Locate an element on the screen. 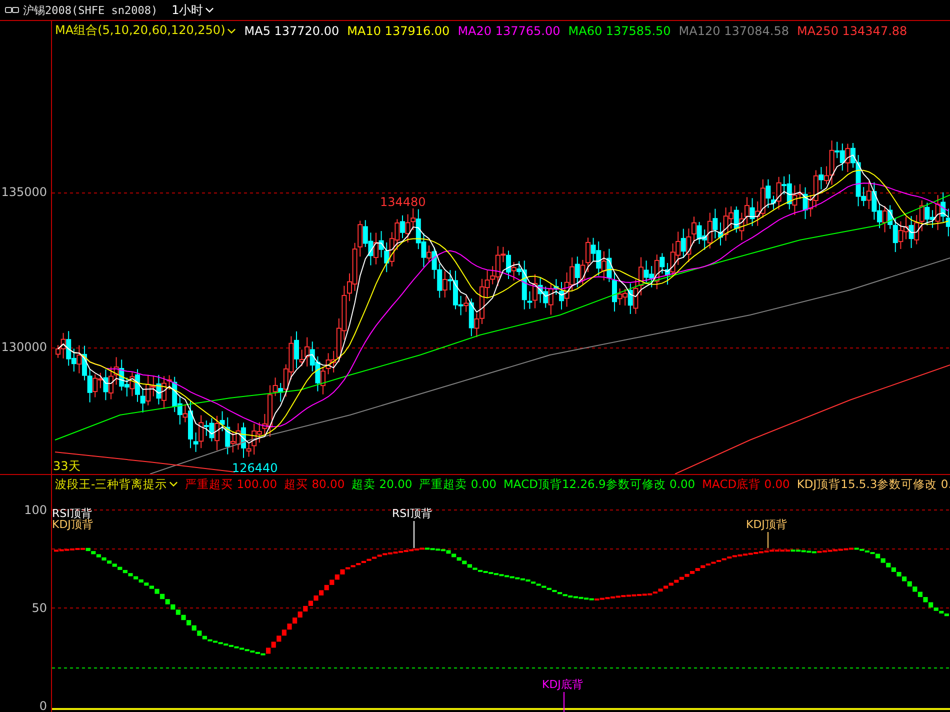 The width and height of the screenshot is (950, 712). legend-value: 严重超卖 0.00 is located at coordinates (457, 484).